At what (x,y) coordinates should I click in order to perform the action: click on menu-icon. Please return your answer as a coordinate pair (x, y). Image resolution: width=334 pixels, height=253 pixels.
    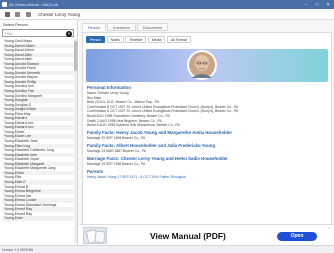
    Looking at the image, I should click on (7, 14).